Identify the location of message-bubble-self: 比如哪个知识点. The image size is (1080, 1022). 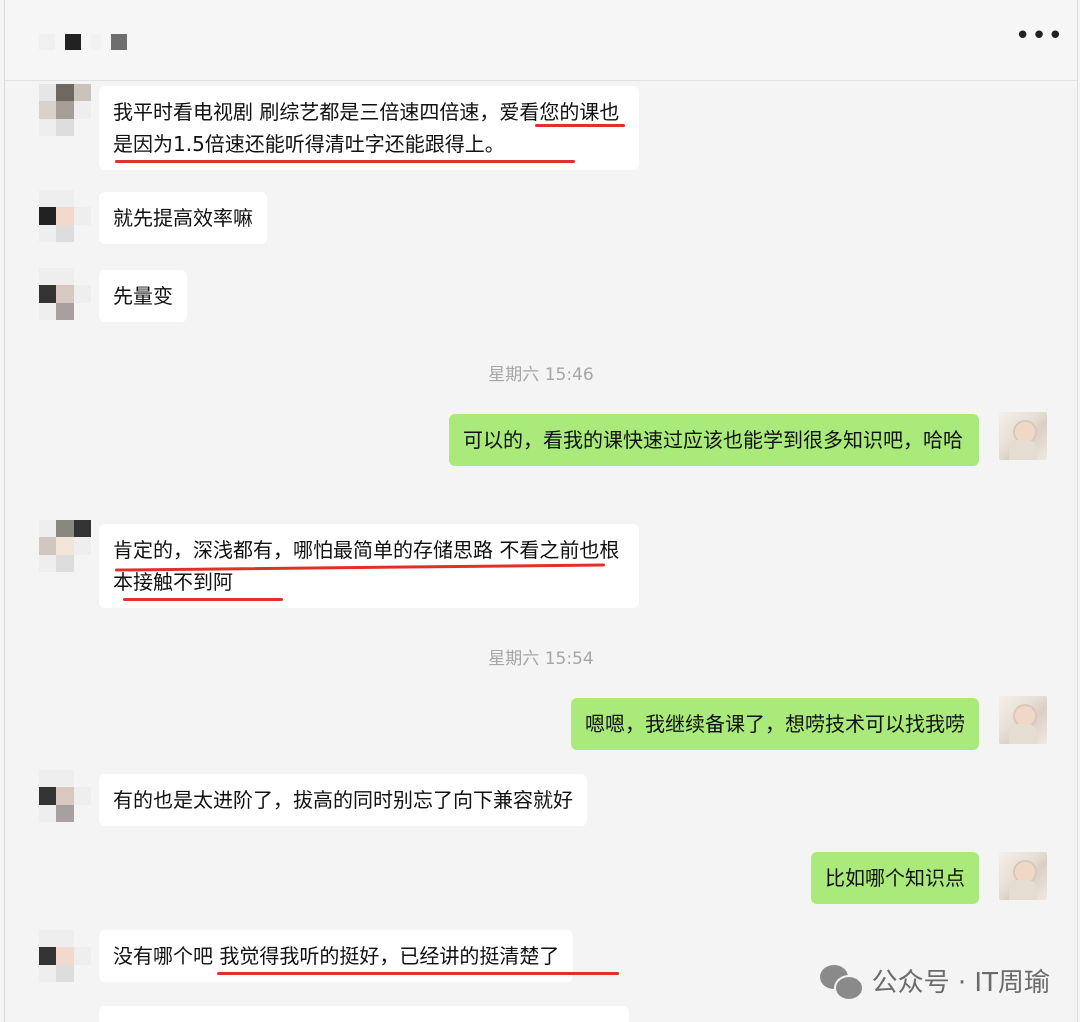
(895, 878).